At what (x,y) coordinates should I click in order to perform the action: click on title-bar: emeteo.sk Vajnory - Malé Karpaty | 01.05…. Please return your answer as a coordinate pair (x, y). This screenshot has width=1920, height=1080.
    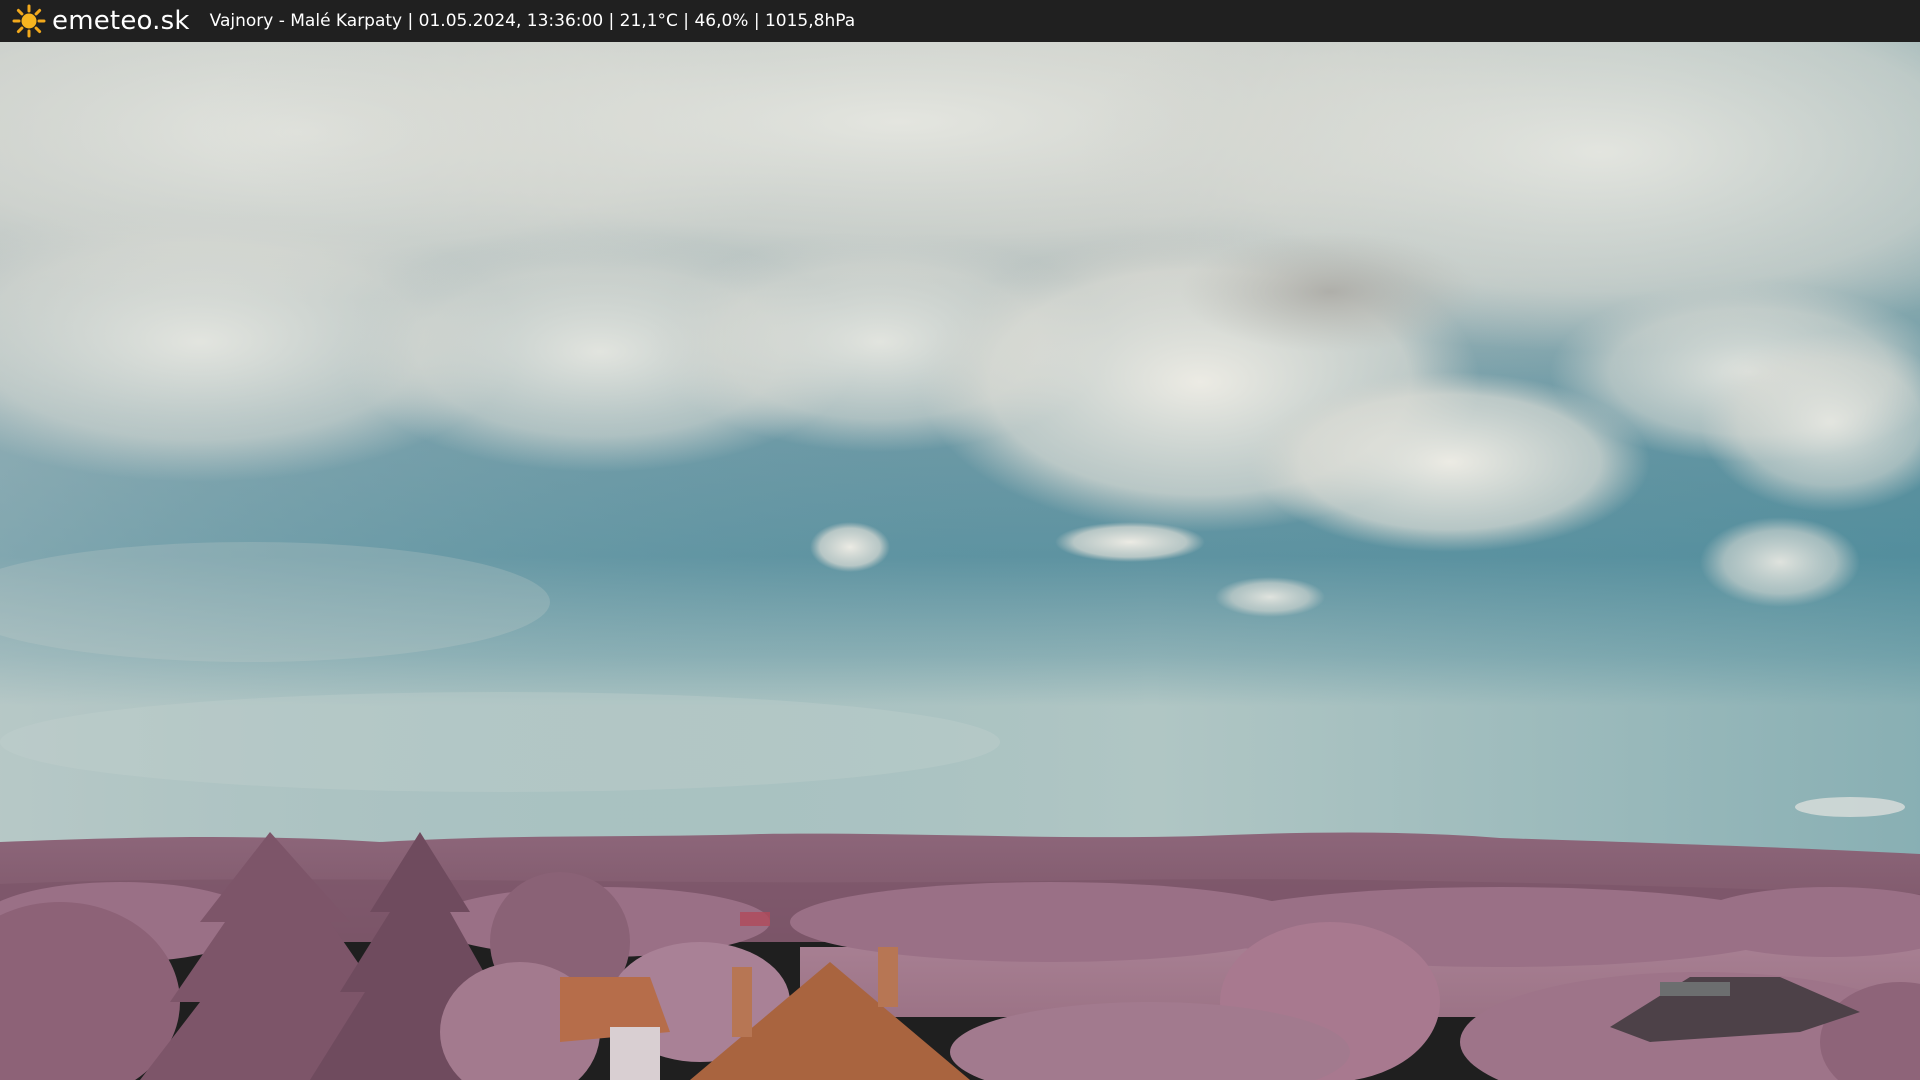
    Looking at the image, I should click on (960, 21).